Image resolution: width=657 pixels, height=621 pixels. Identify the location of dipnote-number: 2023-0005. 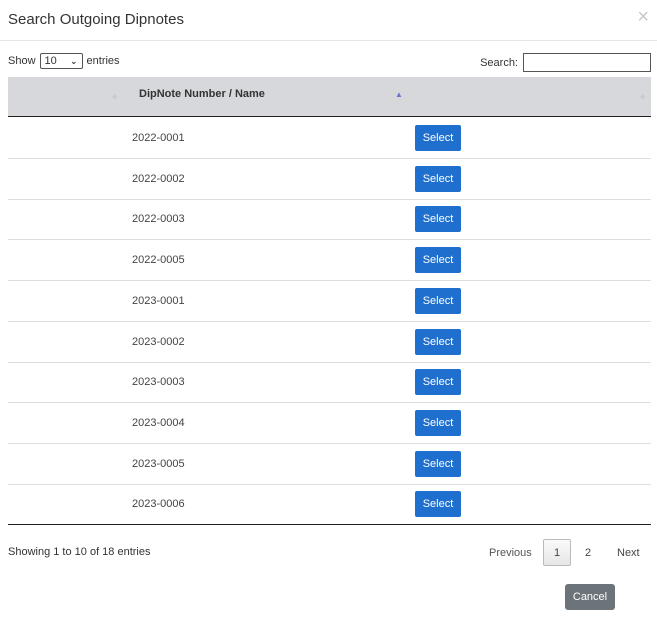
(158, 464).